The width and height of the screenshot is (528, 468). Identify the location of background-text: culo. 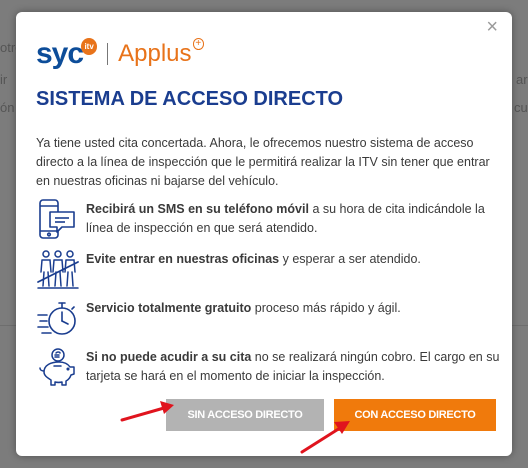
(521, 107).